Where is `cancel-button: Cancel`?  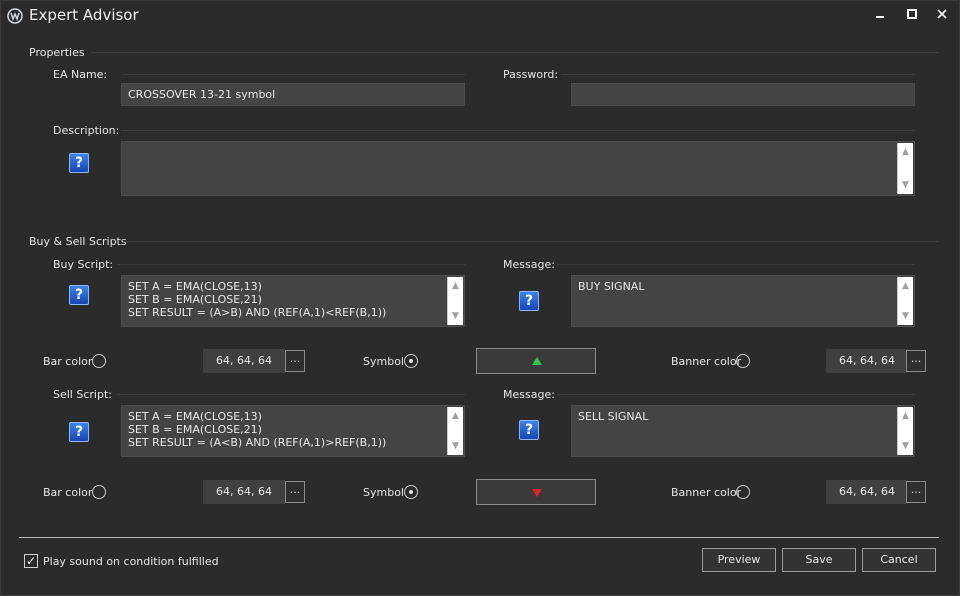 cancel-button: Cancel is located at coordinates (899, 560).